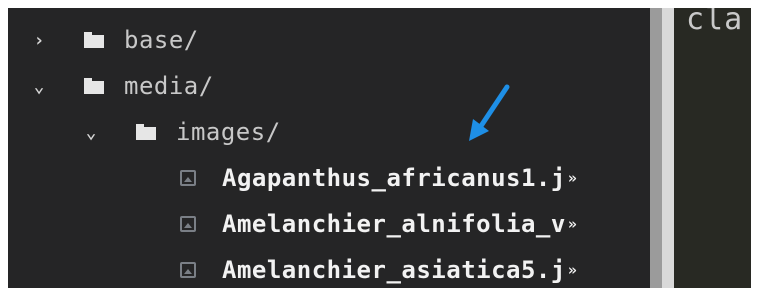 Image resolution: width=759 pixels, height=297 pixels. I want to click on chevron-right-icon: ›, so click(39, 40).